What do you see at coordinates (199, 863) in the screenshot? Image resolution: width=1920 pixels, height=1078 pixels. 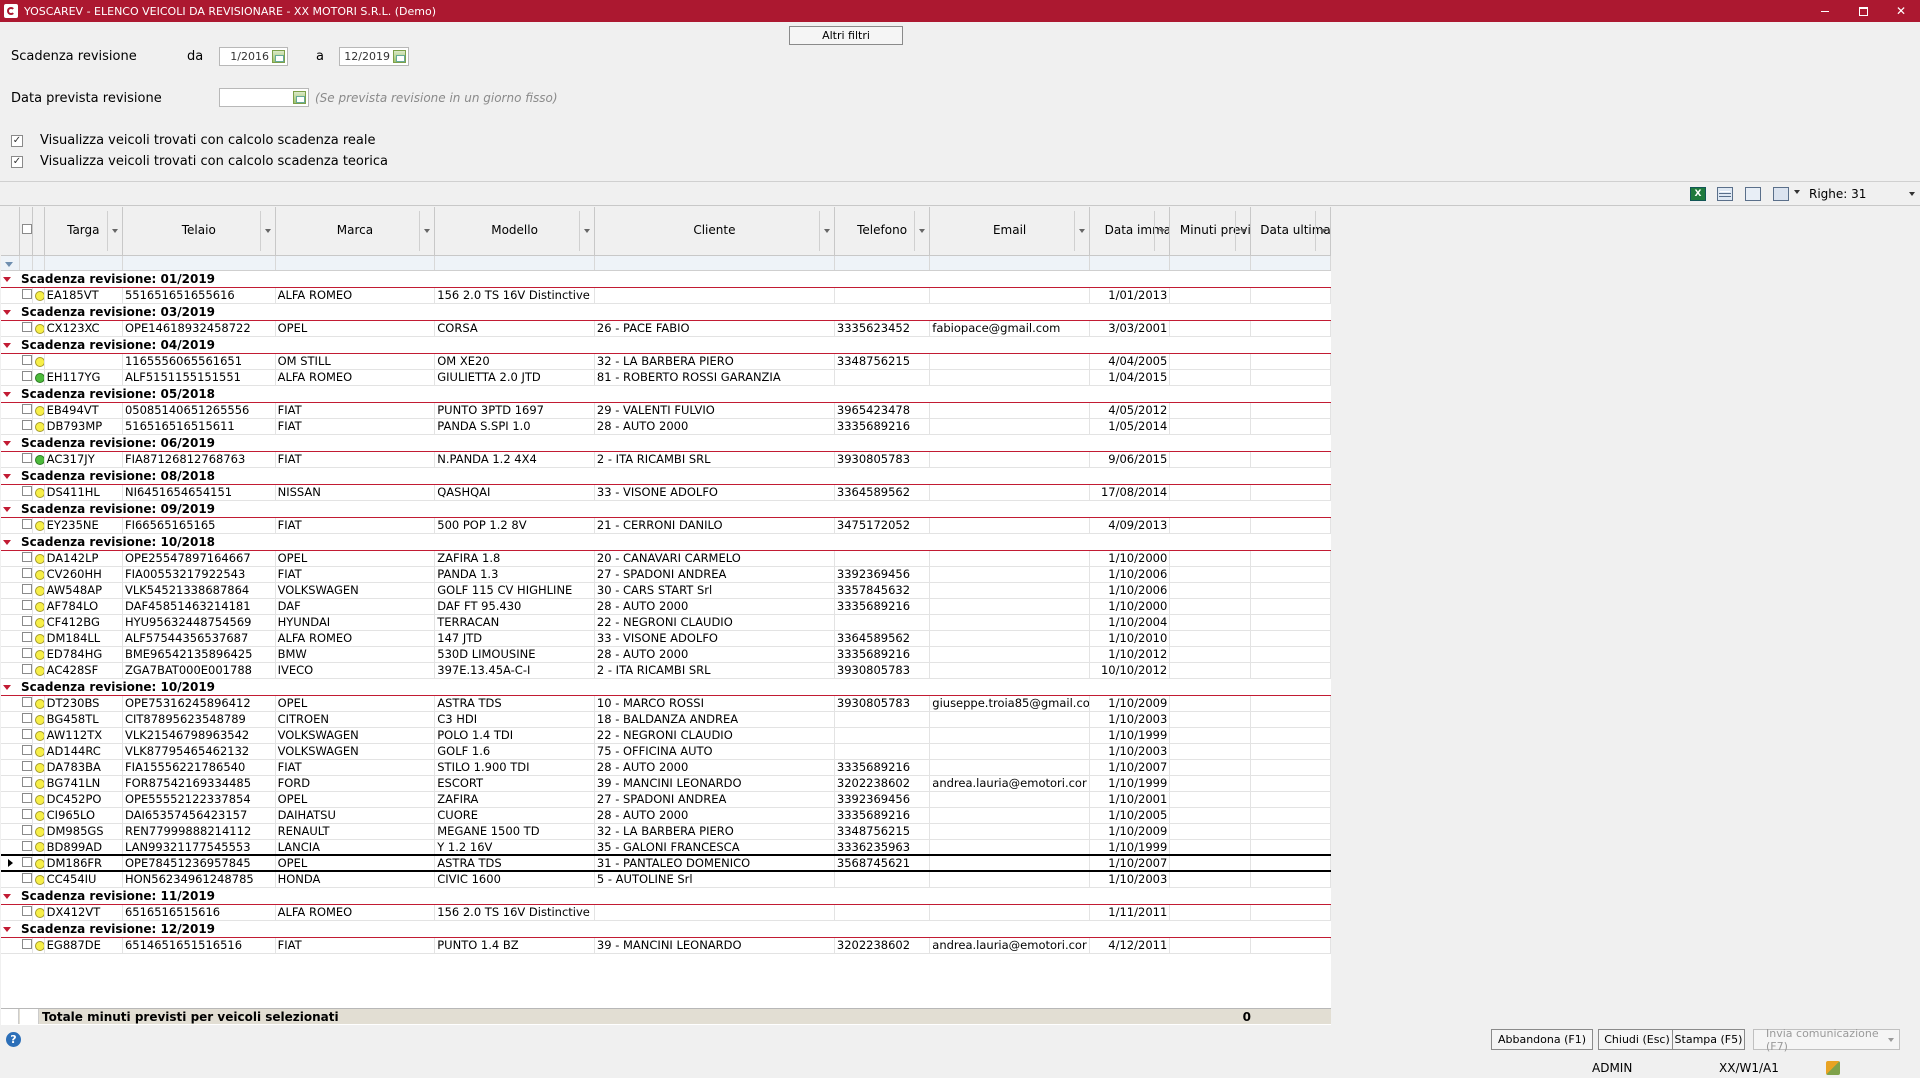 I see `cell-telaio: OPE78451236957845` at bounding box center [199, 863].